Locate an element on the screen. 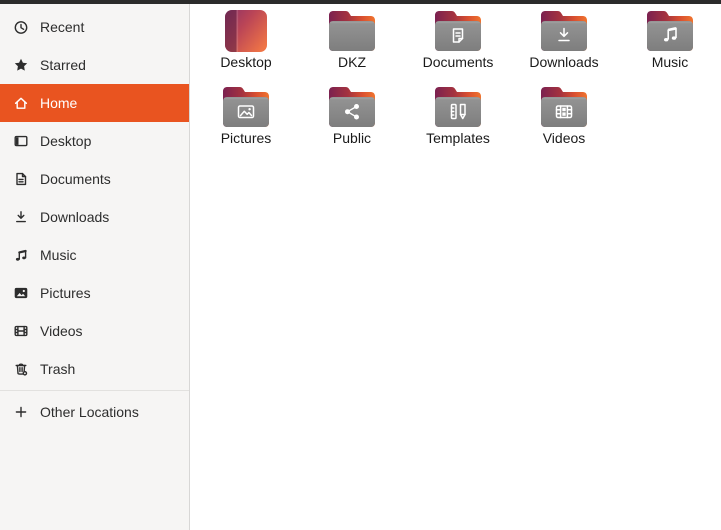 The height and width of the screenshot is (530, 721). plus-icon is located at coordinates (21, 412).